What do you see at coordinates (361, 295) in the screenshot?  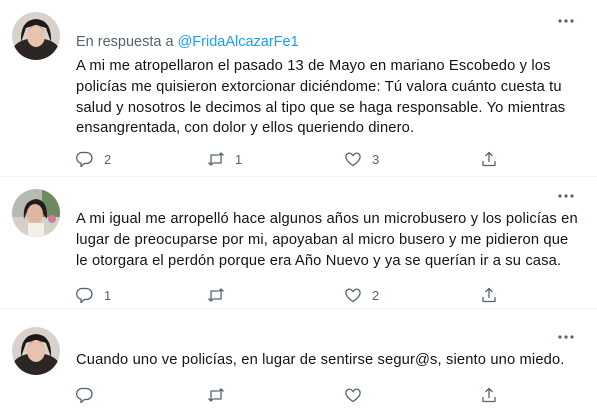 I see `like-button: 2` at bounding box center [361, 295].